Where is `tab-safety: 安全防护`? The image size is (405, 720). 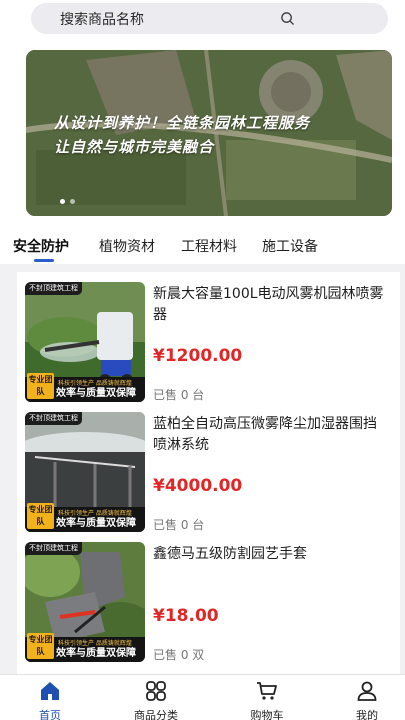 tab-safety: 安全防护 is located at coordinates (41, 246).